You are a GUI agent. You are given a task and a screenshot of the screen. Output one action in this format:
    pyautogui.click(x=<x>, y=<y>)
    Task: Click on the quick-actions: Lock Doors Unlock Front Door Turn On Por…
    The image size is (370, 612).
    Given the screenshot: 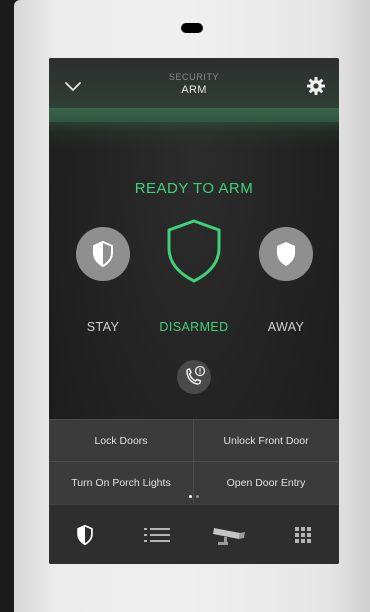 What is the action you would take?
    pyautogui.click(x=194, y=461)
    